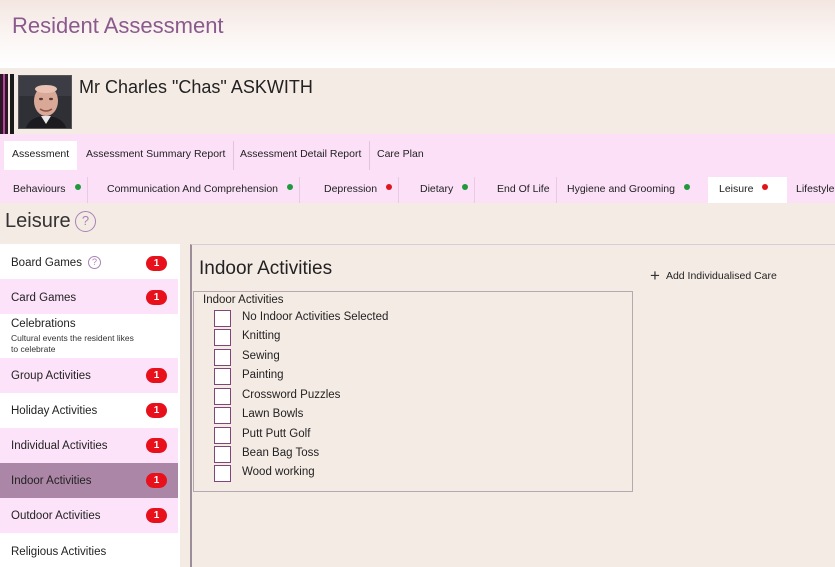 Image resolution: width=835 pixels, height=567 pixels. I want to click on category-label: Individual Activities, so click(59, 446).